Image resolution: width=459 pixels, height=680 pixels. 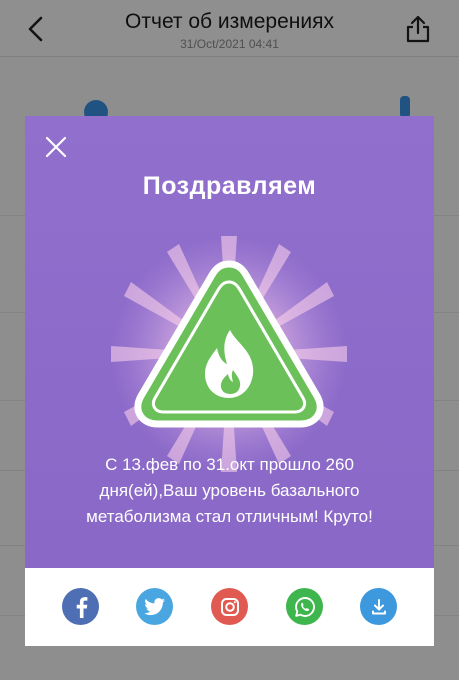 I want to click on instagram-button, so click(x=229, y=606).